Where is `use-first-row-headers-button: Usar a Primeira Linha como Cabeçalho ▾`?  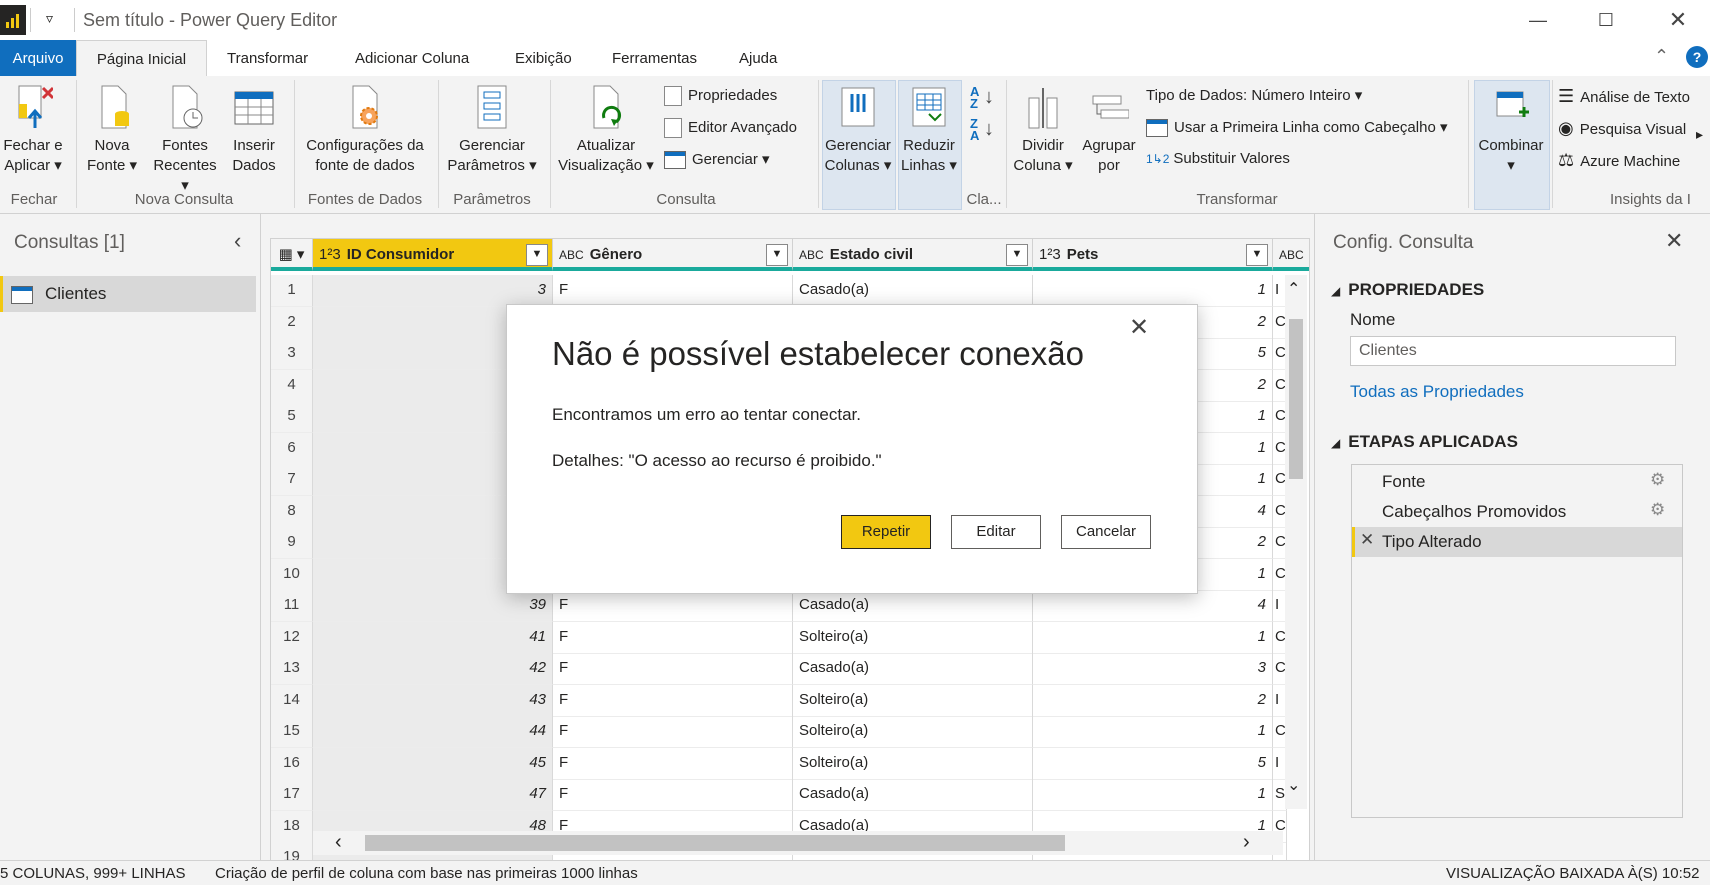 use-first-row-headers-button: Usar a Primeira Linha como Cabeçalho ▾ is located at coordinates (1297, 128).